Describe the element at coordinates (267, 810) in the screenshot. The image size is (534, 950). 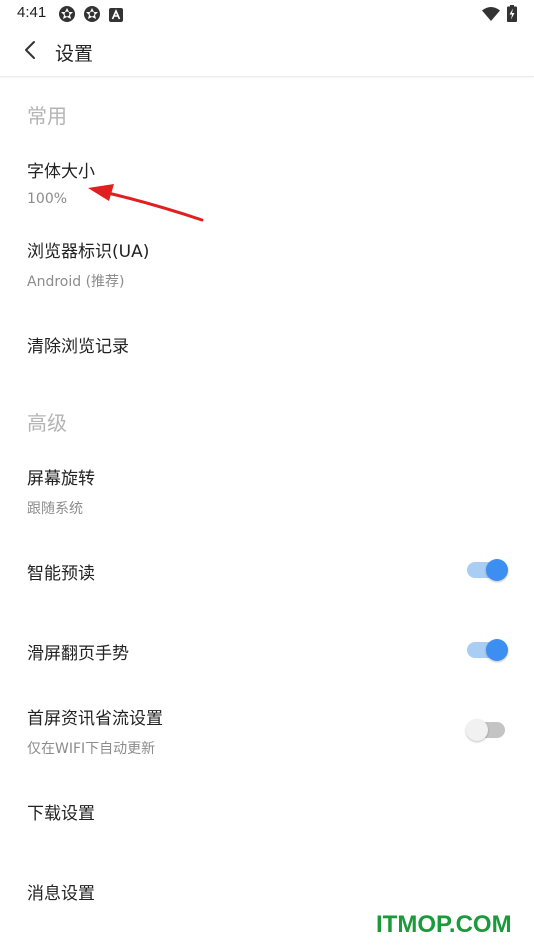
I see `download-settings-item: 下载设置` at that location.